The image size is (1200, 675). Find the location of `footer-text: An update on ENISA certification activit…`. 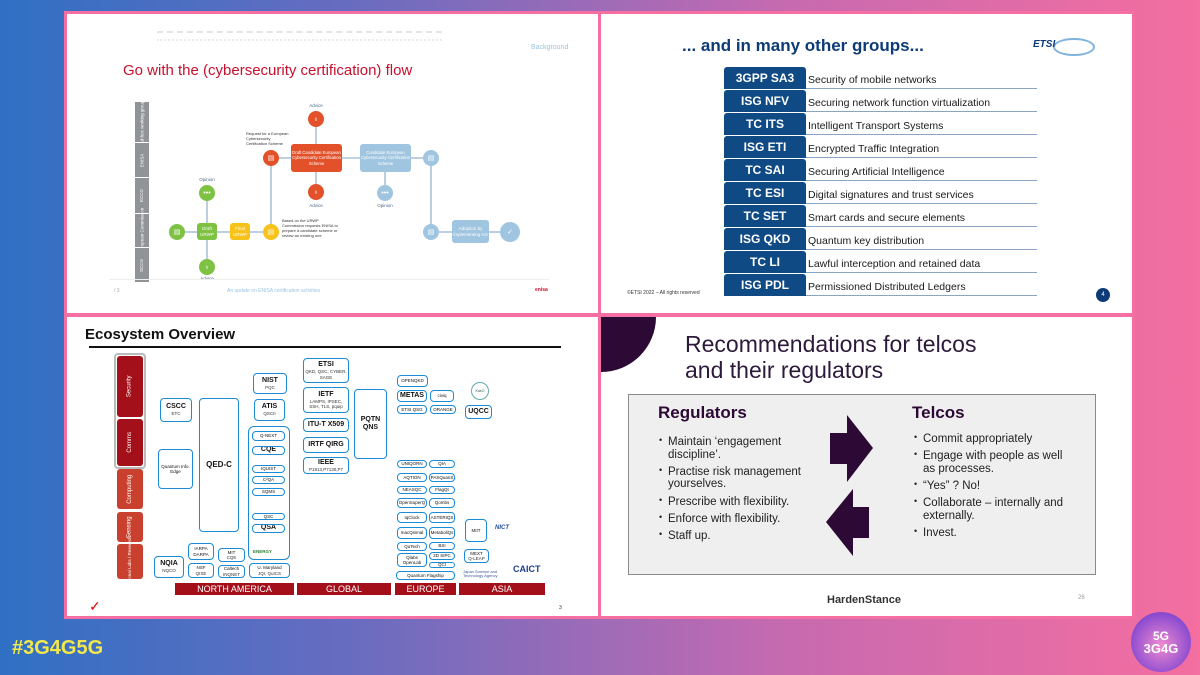

footer-text: An update on ENISA certification activit… is located at coordinates (274, 291).